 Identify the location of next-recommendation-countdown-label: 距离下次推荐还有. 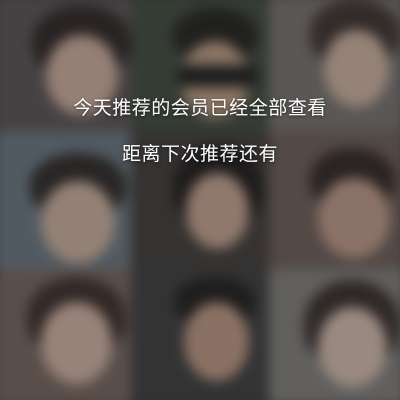
(199, 154).